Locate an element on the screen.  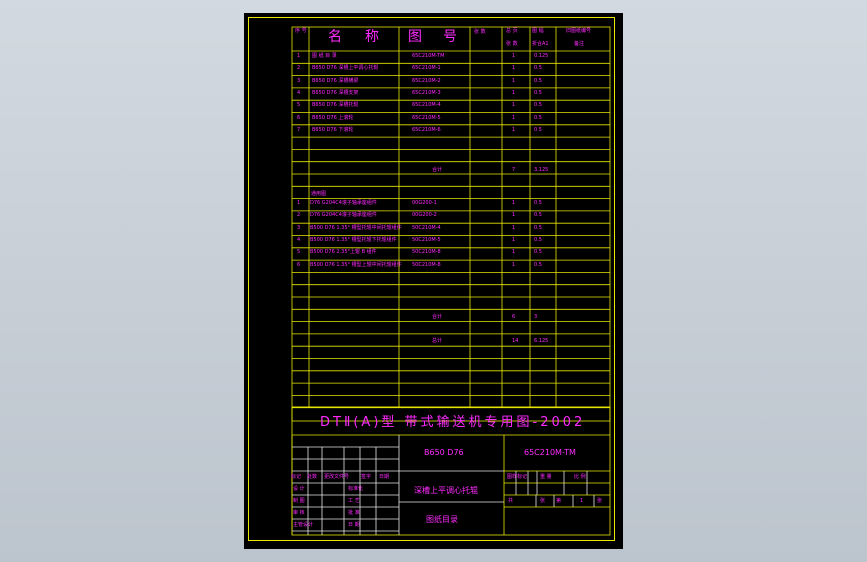
row-a-code: 65C210M-TM is located at coordinates (428, 56).